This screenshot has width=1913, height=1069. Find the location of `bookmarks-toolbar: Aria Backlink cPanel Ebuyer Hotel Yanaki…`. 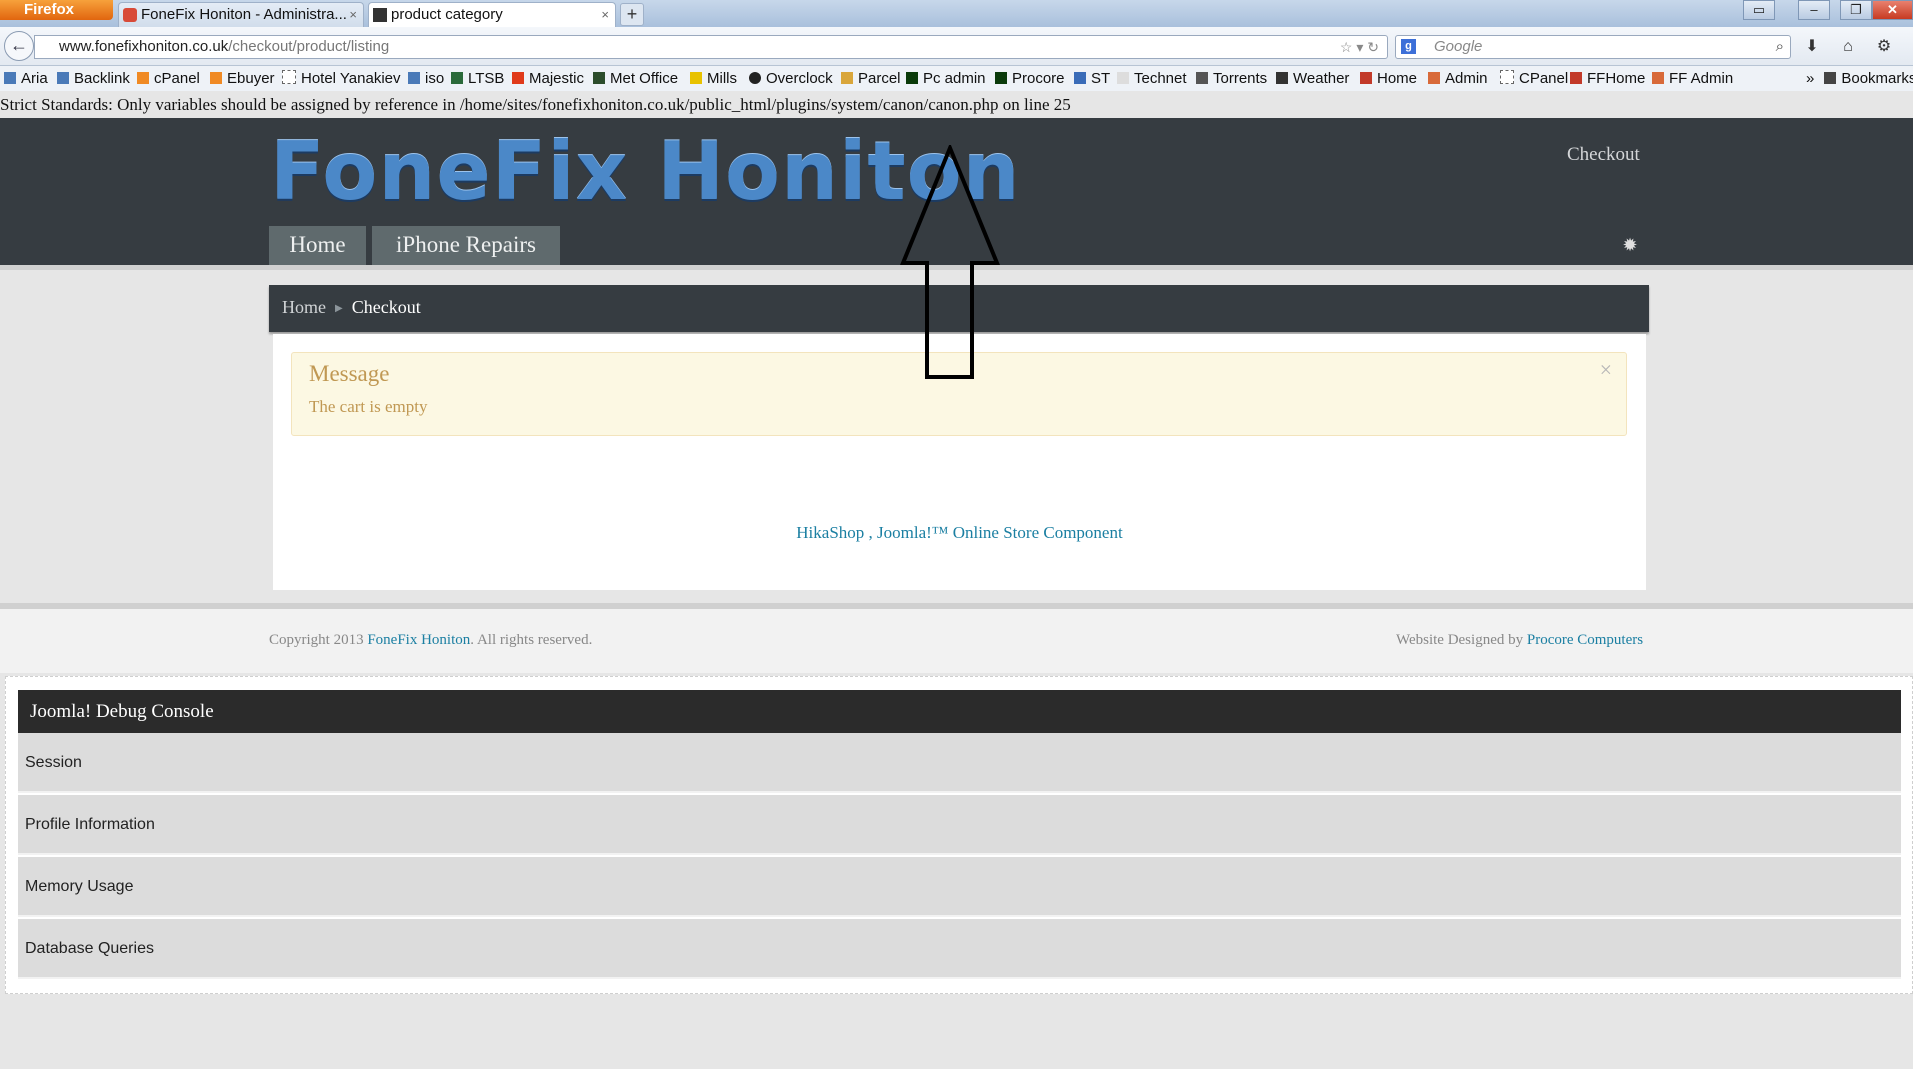

bookmarks-toolbar: Aria Backlink cPanel Ebuyer Hotel Yanaki… is located at coordinates (956, 78).